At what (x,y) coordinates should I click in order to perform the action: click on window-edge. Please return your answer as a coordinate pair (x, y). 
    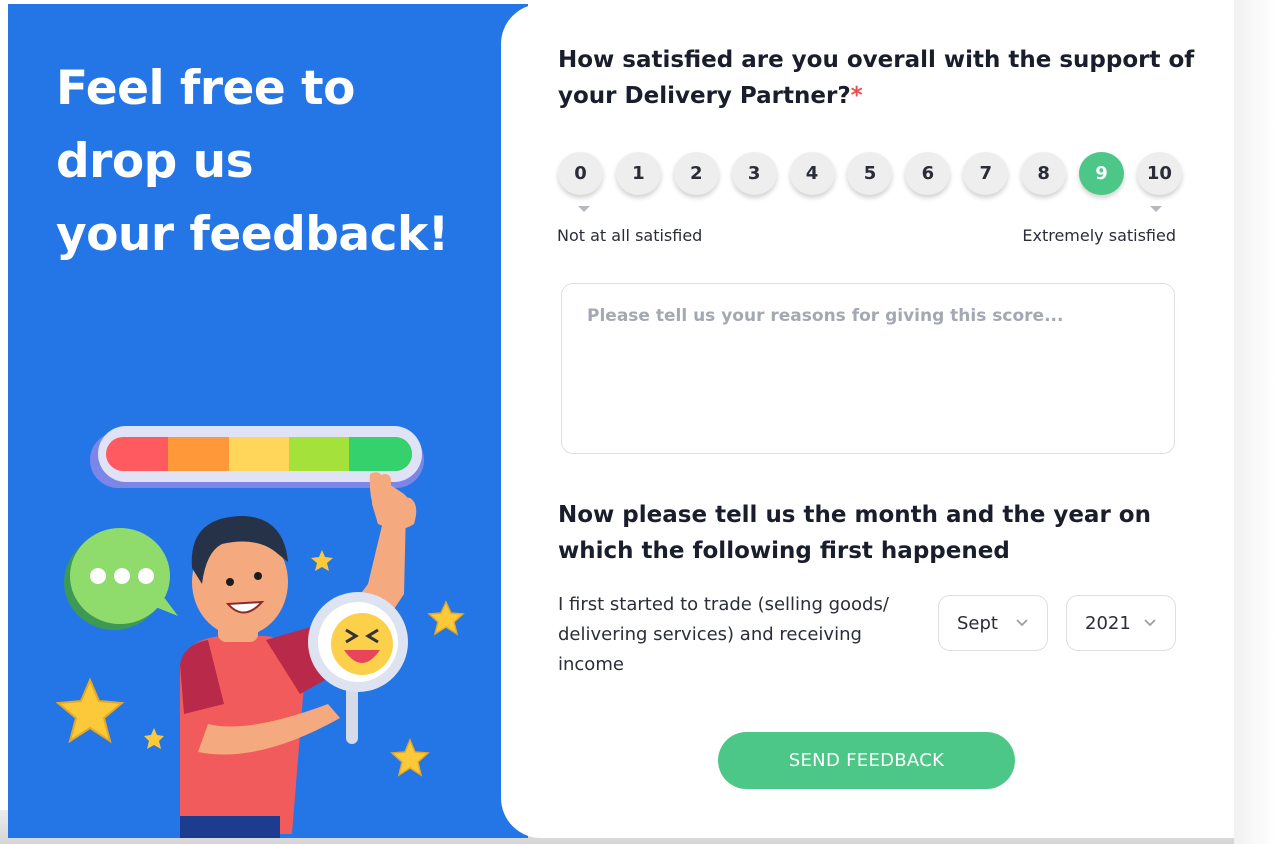
    Looking at the image, I should click on (1254, 422).